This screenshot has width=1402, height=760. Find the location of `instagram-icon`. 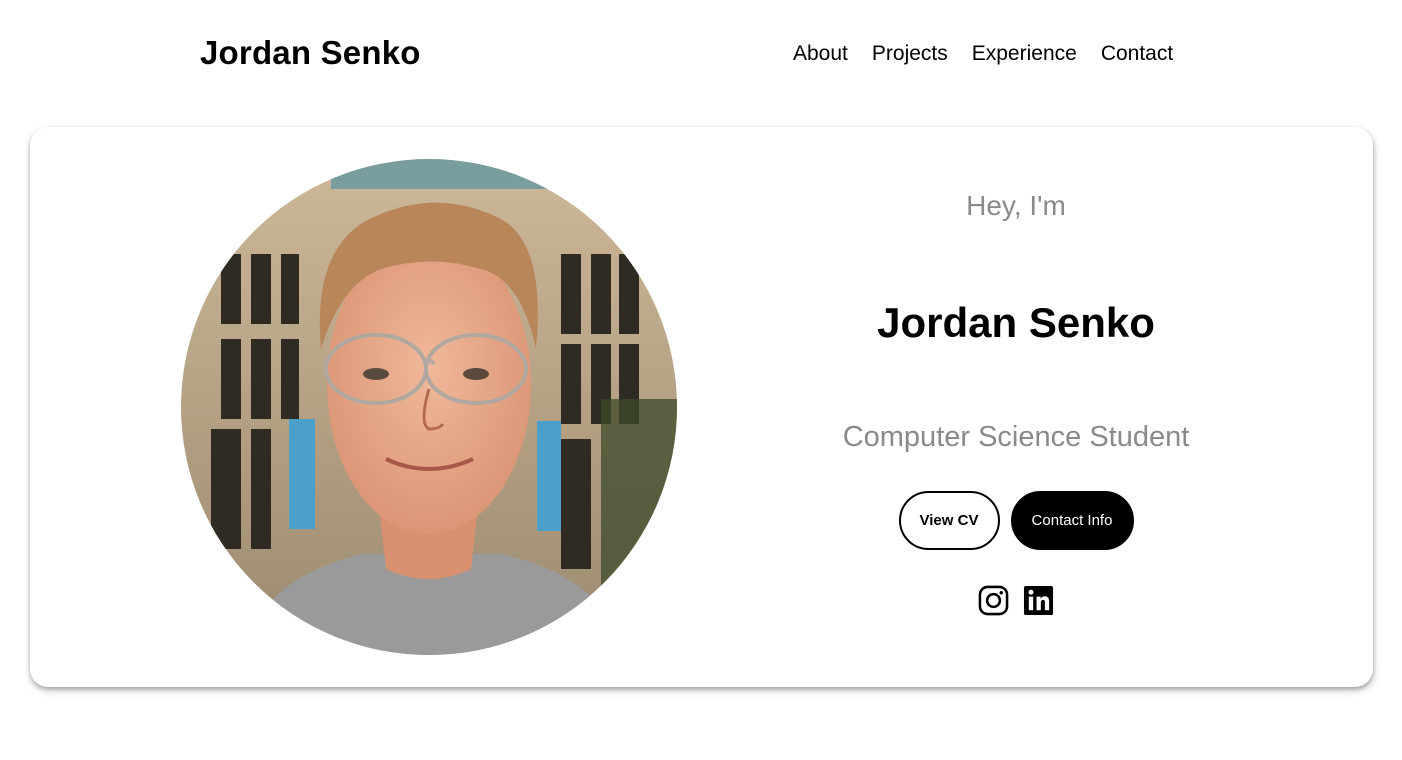

instagram-icon is located at coordinates (993, 600).